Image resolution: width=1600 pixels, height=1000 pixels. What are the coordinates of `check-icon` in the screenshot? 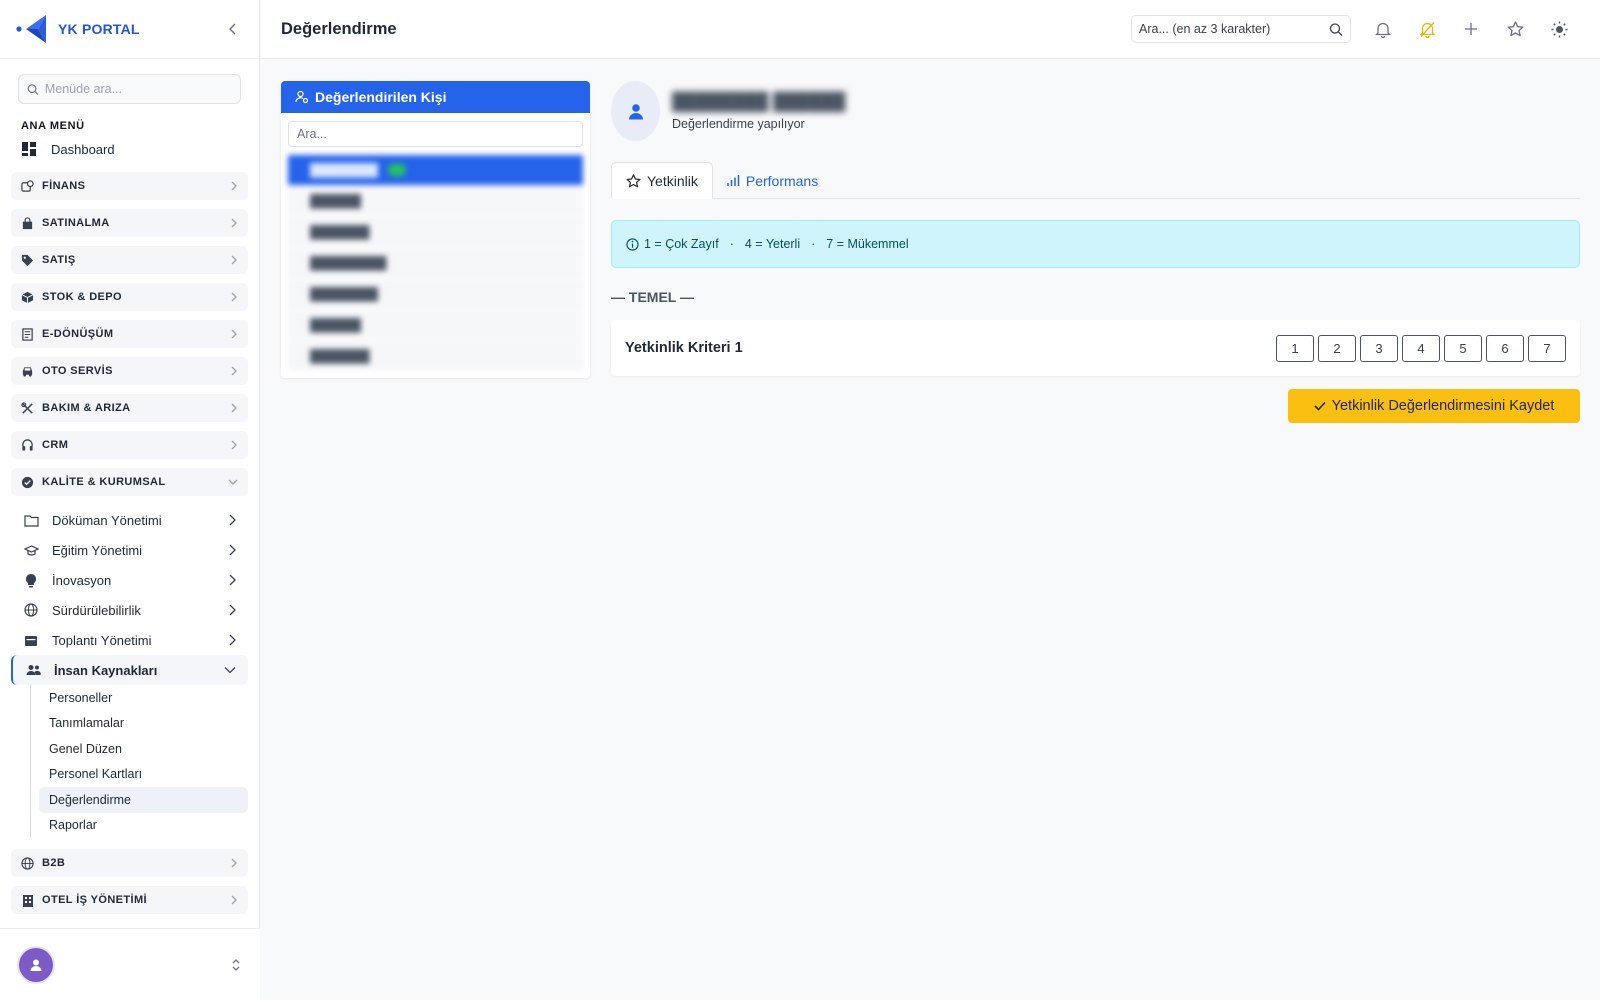 It's located at (1320, 406).